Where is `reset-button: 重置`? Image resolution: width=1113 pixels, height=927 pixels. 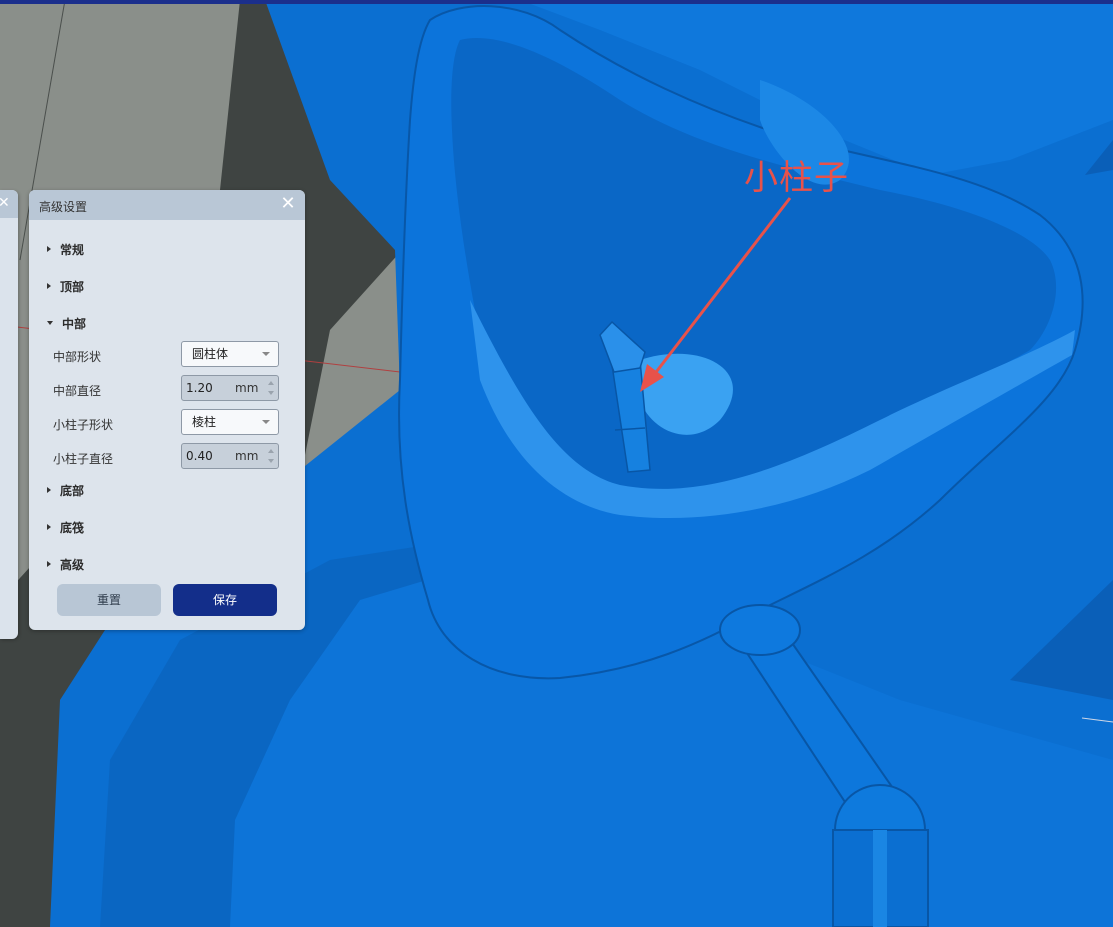 reset-button: 重置 is located at coordinates (109, 600).